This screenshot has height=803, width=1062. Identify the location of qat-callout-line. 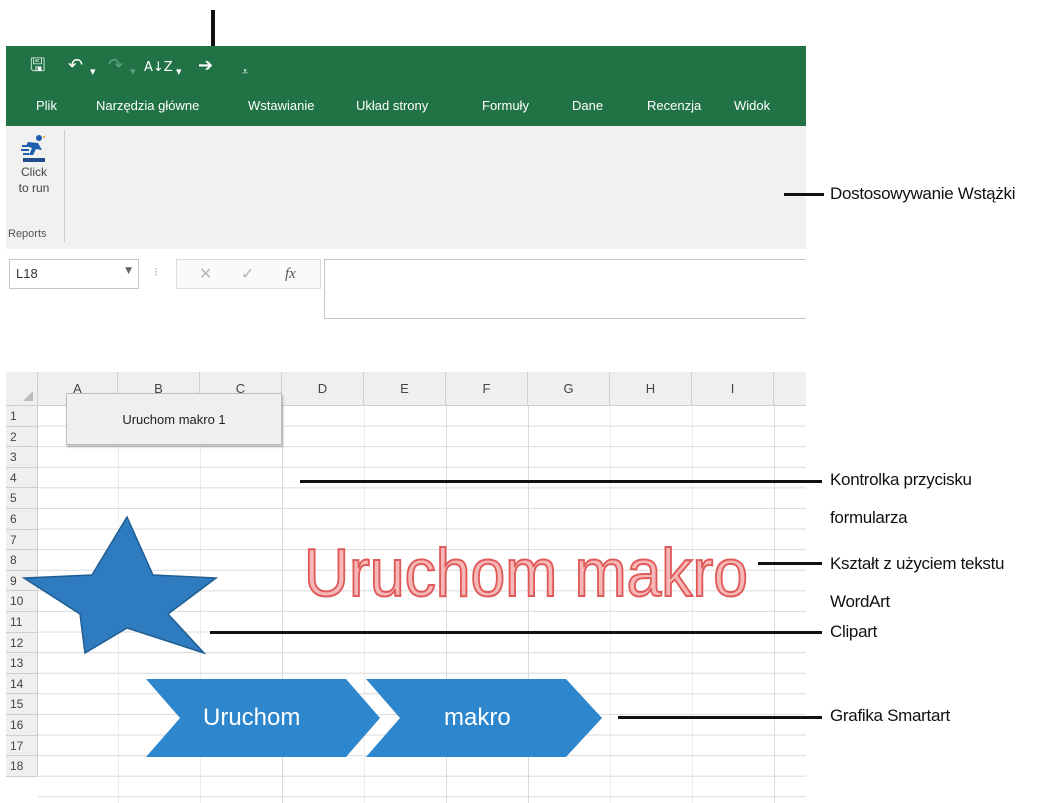
(213, 28).